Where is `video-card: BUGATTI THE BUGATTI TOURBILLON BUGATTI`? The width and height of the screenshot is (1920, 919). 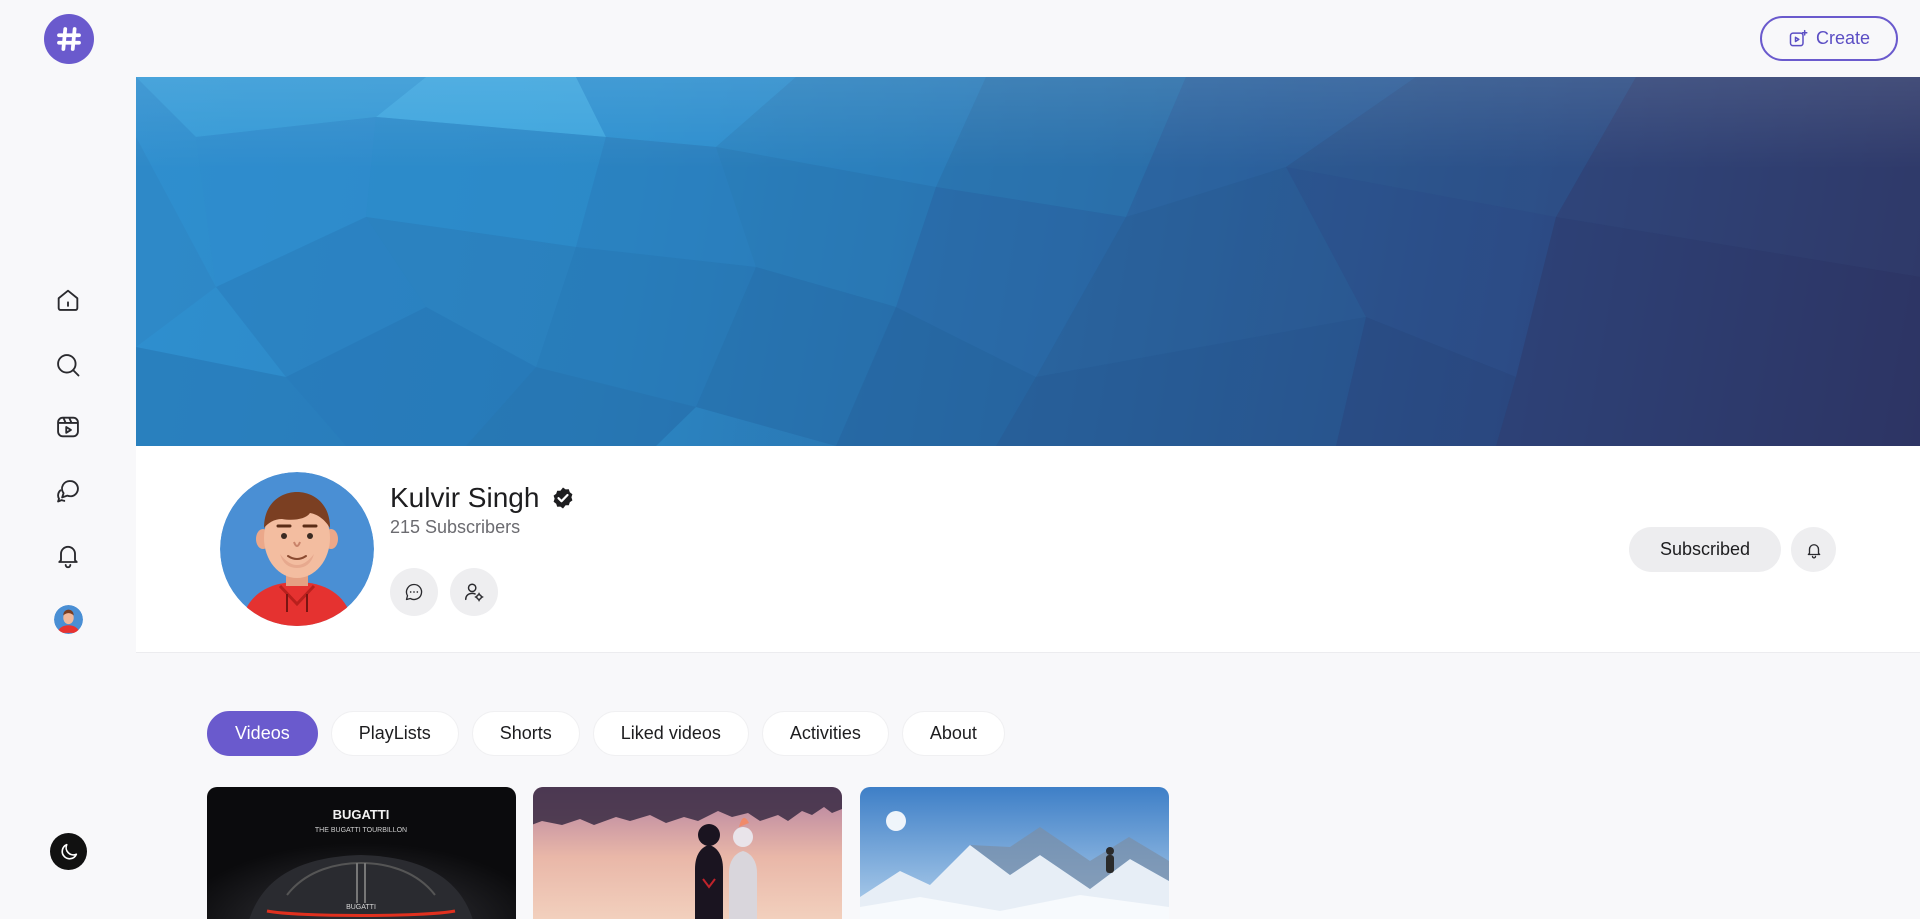
video-card: BUGATTI THE BUGATTI TOURBILLON BUGATTI is located at coordinates (361, 853).